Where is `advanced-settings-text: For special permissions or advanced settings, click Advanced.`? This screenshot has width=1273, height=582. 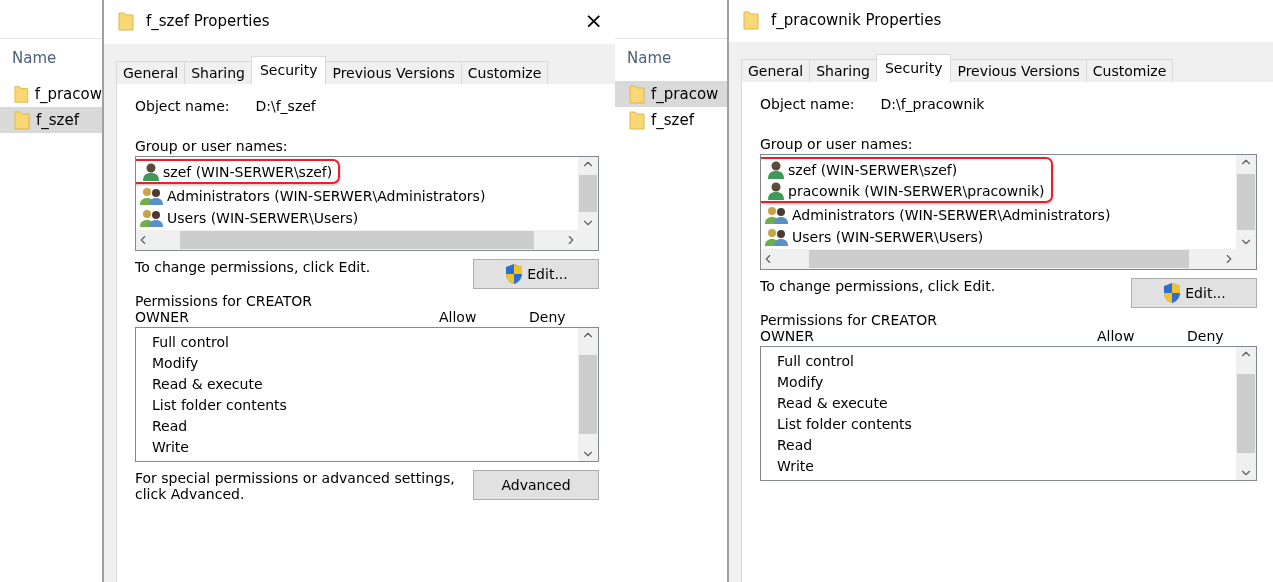
advanced-settings-text: For special permissions or advanced settings, click Advanced. is located at coordinates (295, 486).